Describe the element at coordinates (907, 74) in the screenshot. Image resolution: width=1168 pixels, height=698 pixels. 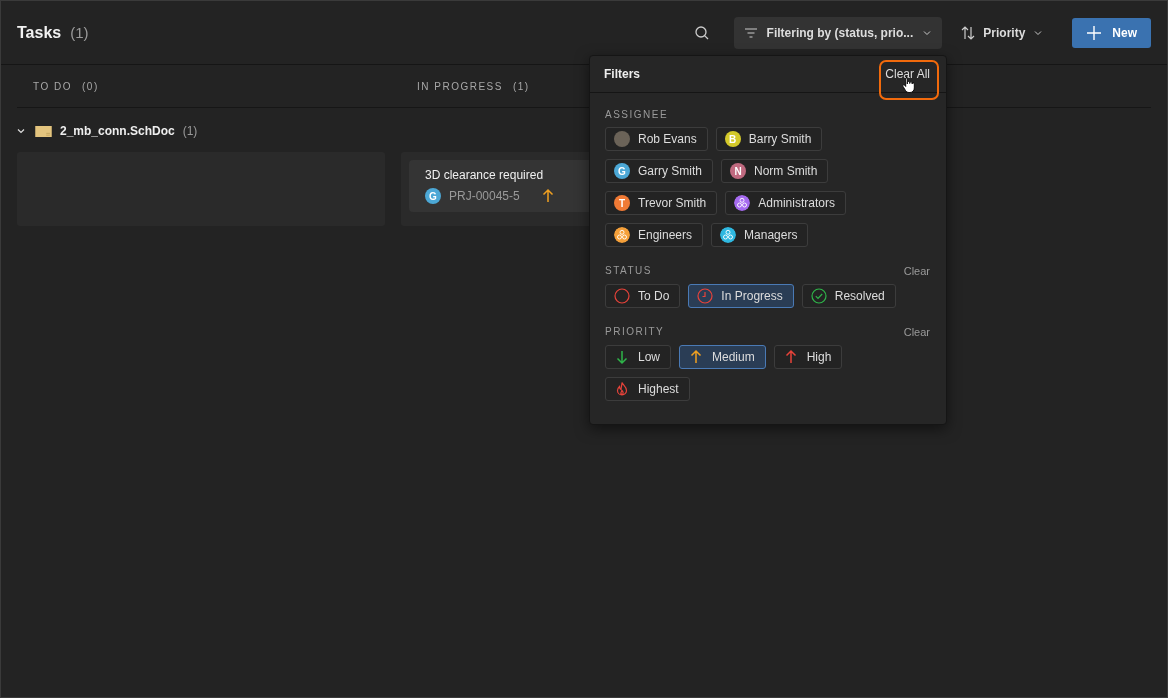
I see `clear-all-link: Clear All` at that location.